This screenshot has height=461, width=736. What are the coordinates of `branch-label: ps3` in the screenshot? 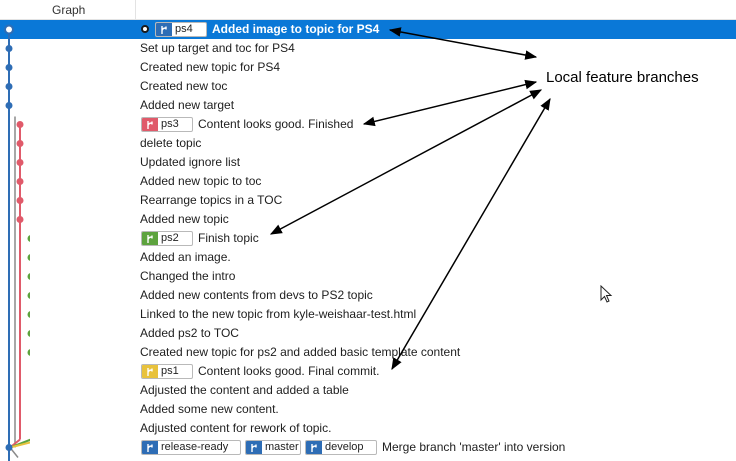 It's located at (167, 124).